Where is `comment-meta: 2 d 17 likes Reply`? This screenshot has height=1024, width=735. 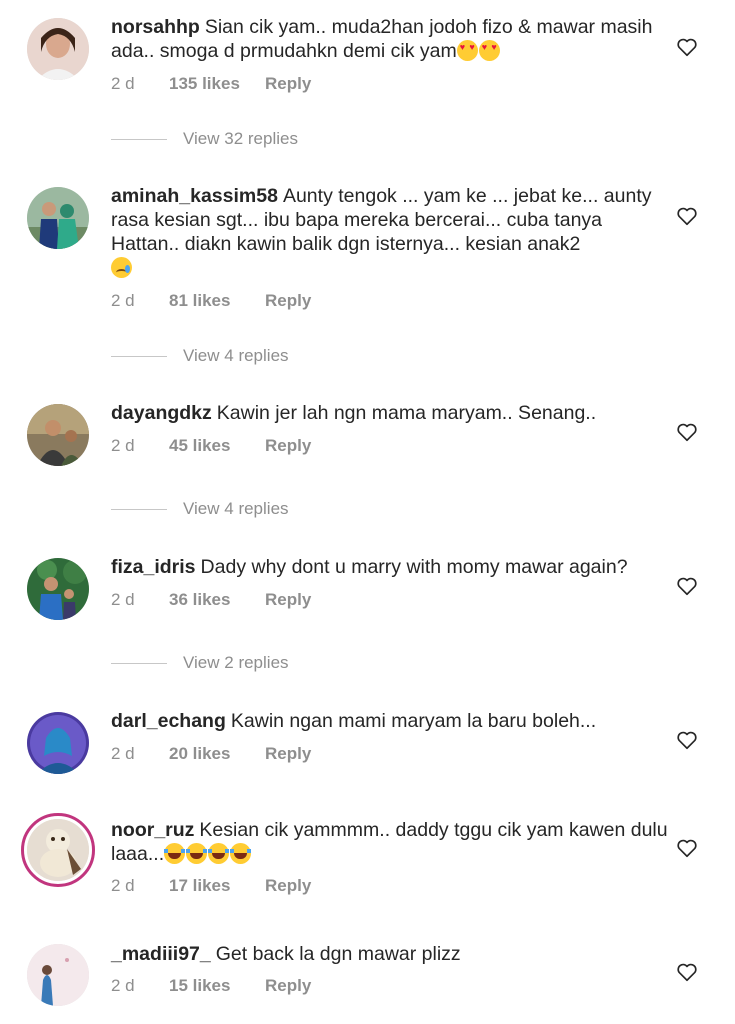 comment-meta: 2 d 17 likes Reply is located at coordinates (211, 886).